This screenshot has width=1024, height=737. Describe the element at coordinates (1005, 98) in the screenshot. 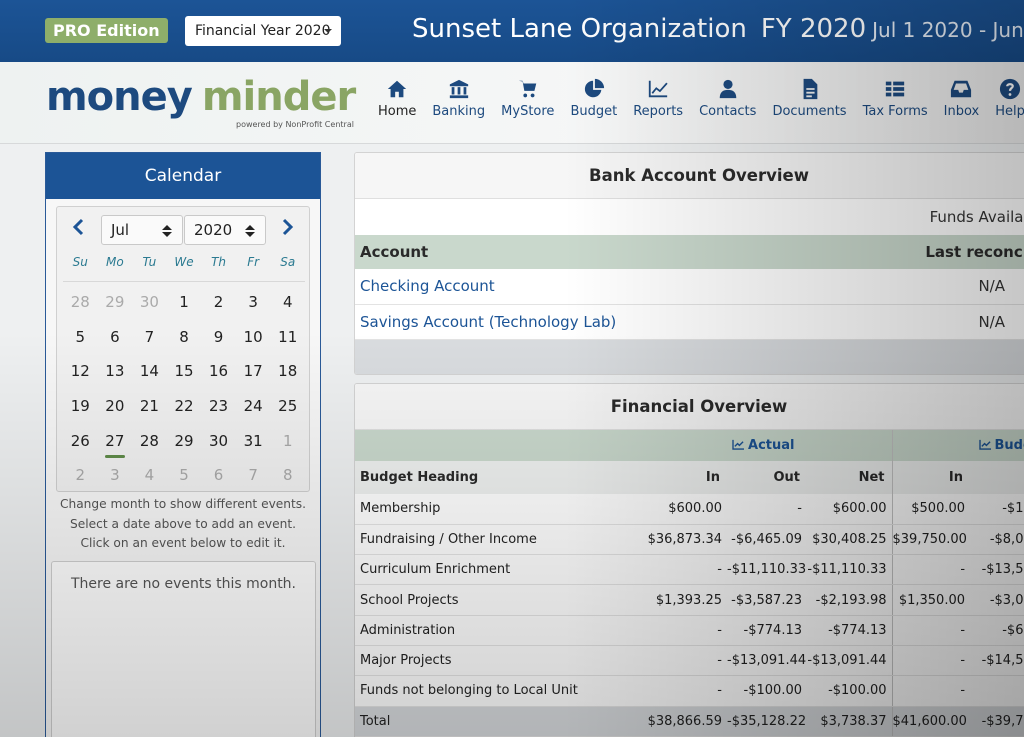

I see `nav-help: Help` at that location.